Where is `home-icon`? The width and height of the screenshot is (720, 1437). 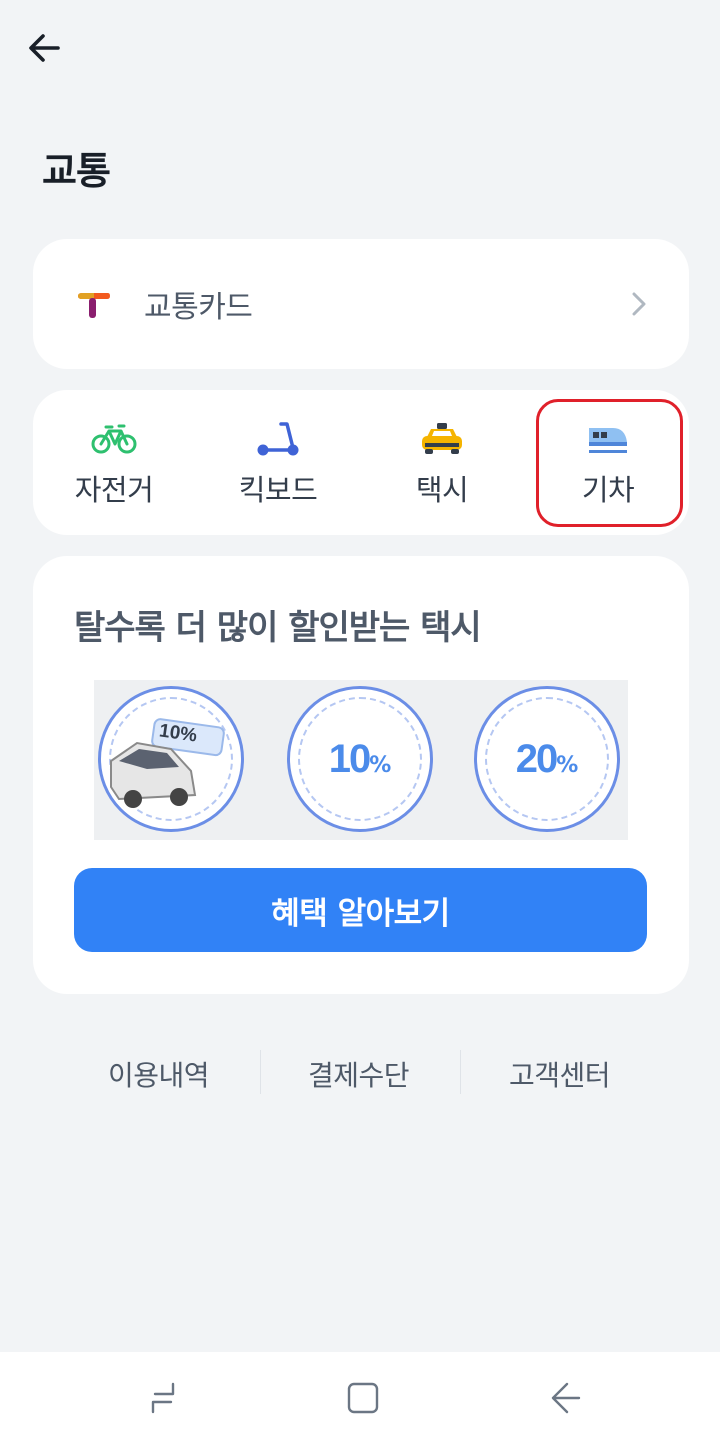 home-icon is located at coordinates (363, 1398).